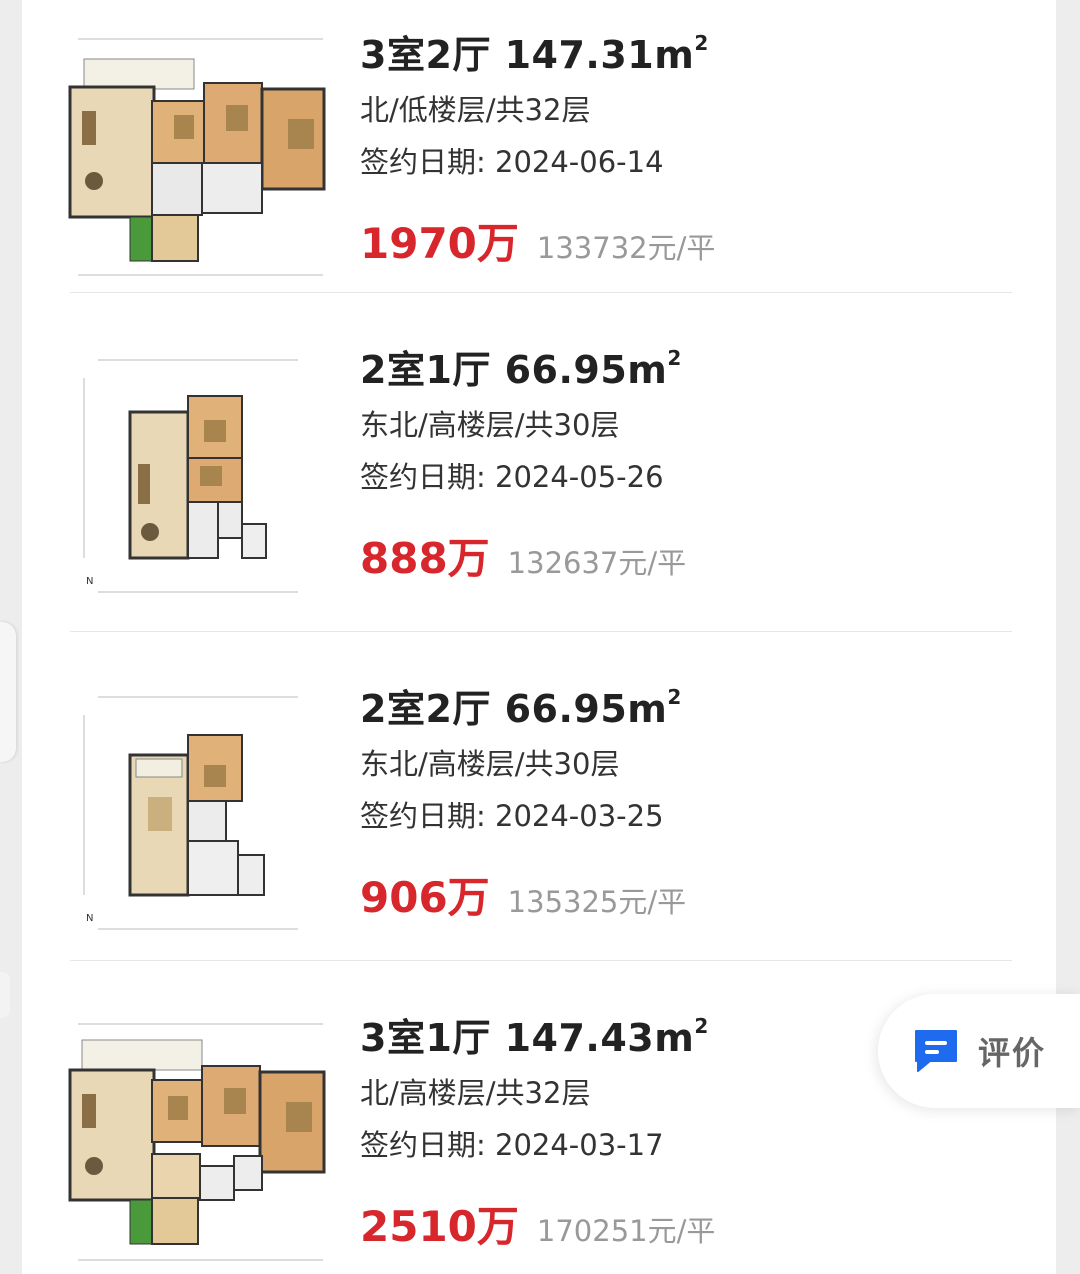 The width and height of the screenshot is (1080, 1274). I want to click on edge-marker, so click(5, 995).